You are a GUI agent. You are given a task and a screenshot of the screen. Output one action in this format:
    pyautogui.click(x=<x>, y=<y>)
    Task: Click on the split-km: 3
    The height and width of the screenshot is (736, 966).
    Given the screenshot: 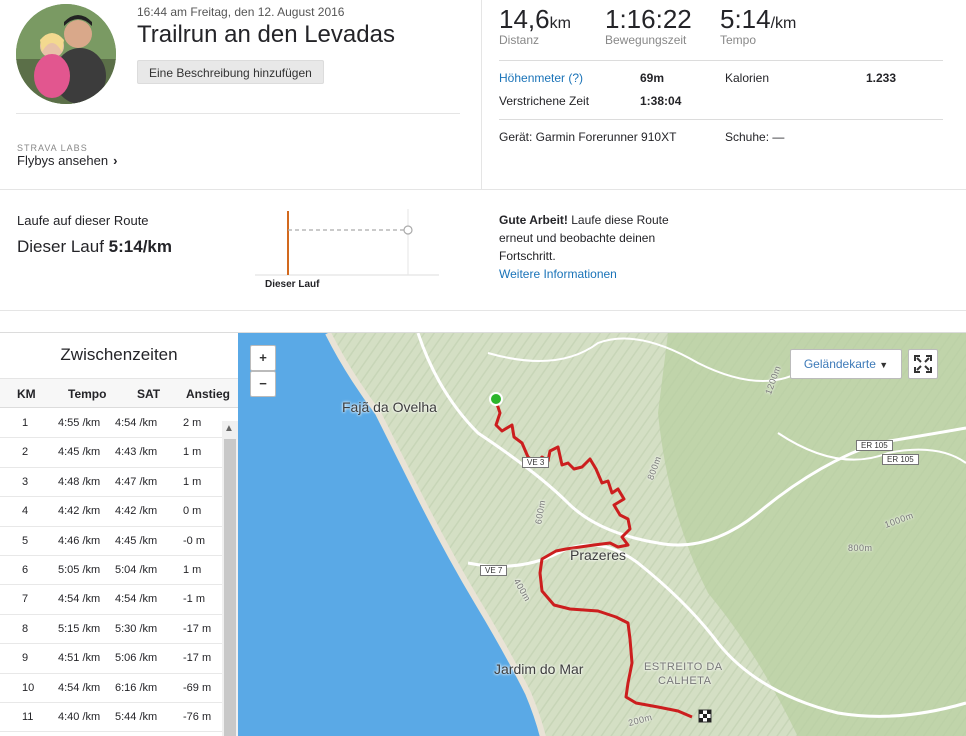 What is the action you would take?
    pyautogui.click(x=25, y=481)
    